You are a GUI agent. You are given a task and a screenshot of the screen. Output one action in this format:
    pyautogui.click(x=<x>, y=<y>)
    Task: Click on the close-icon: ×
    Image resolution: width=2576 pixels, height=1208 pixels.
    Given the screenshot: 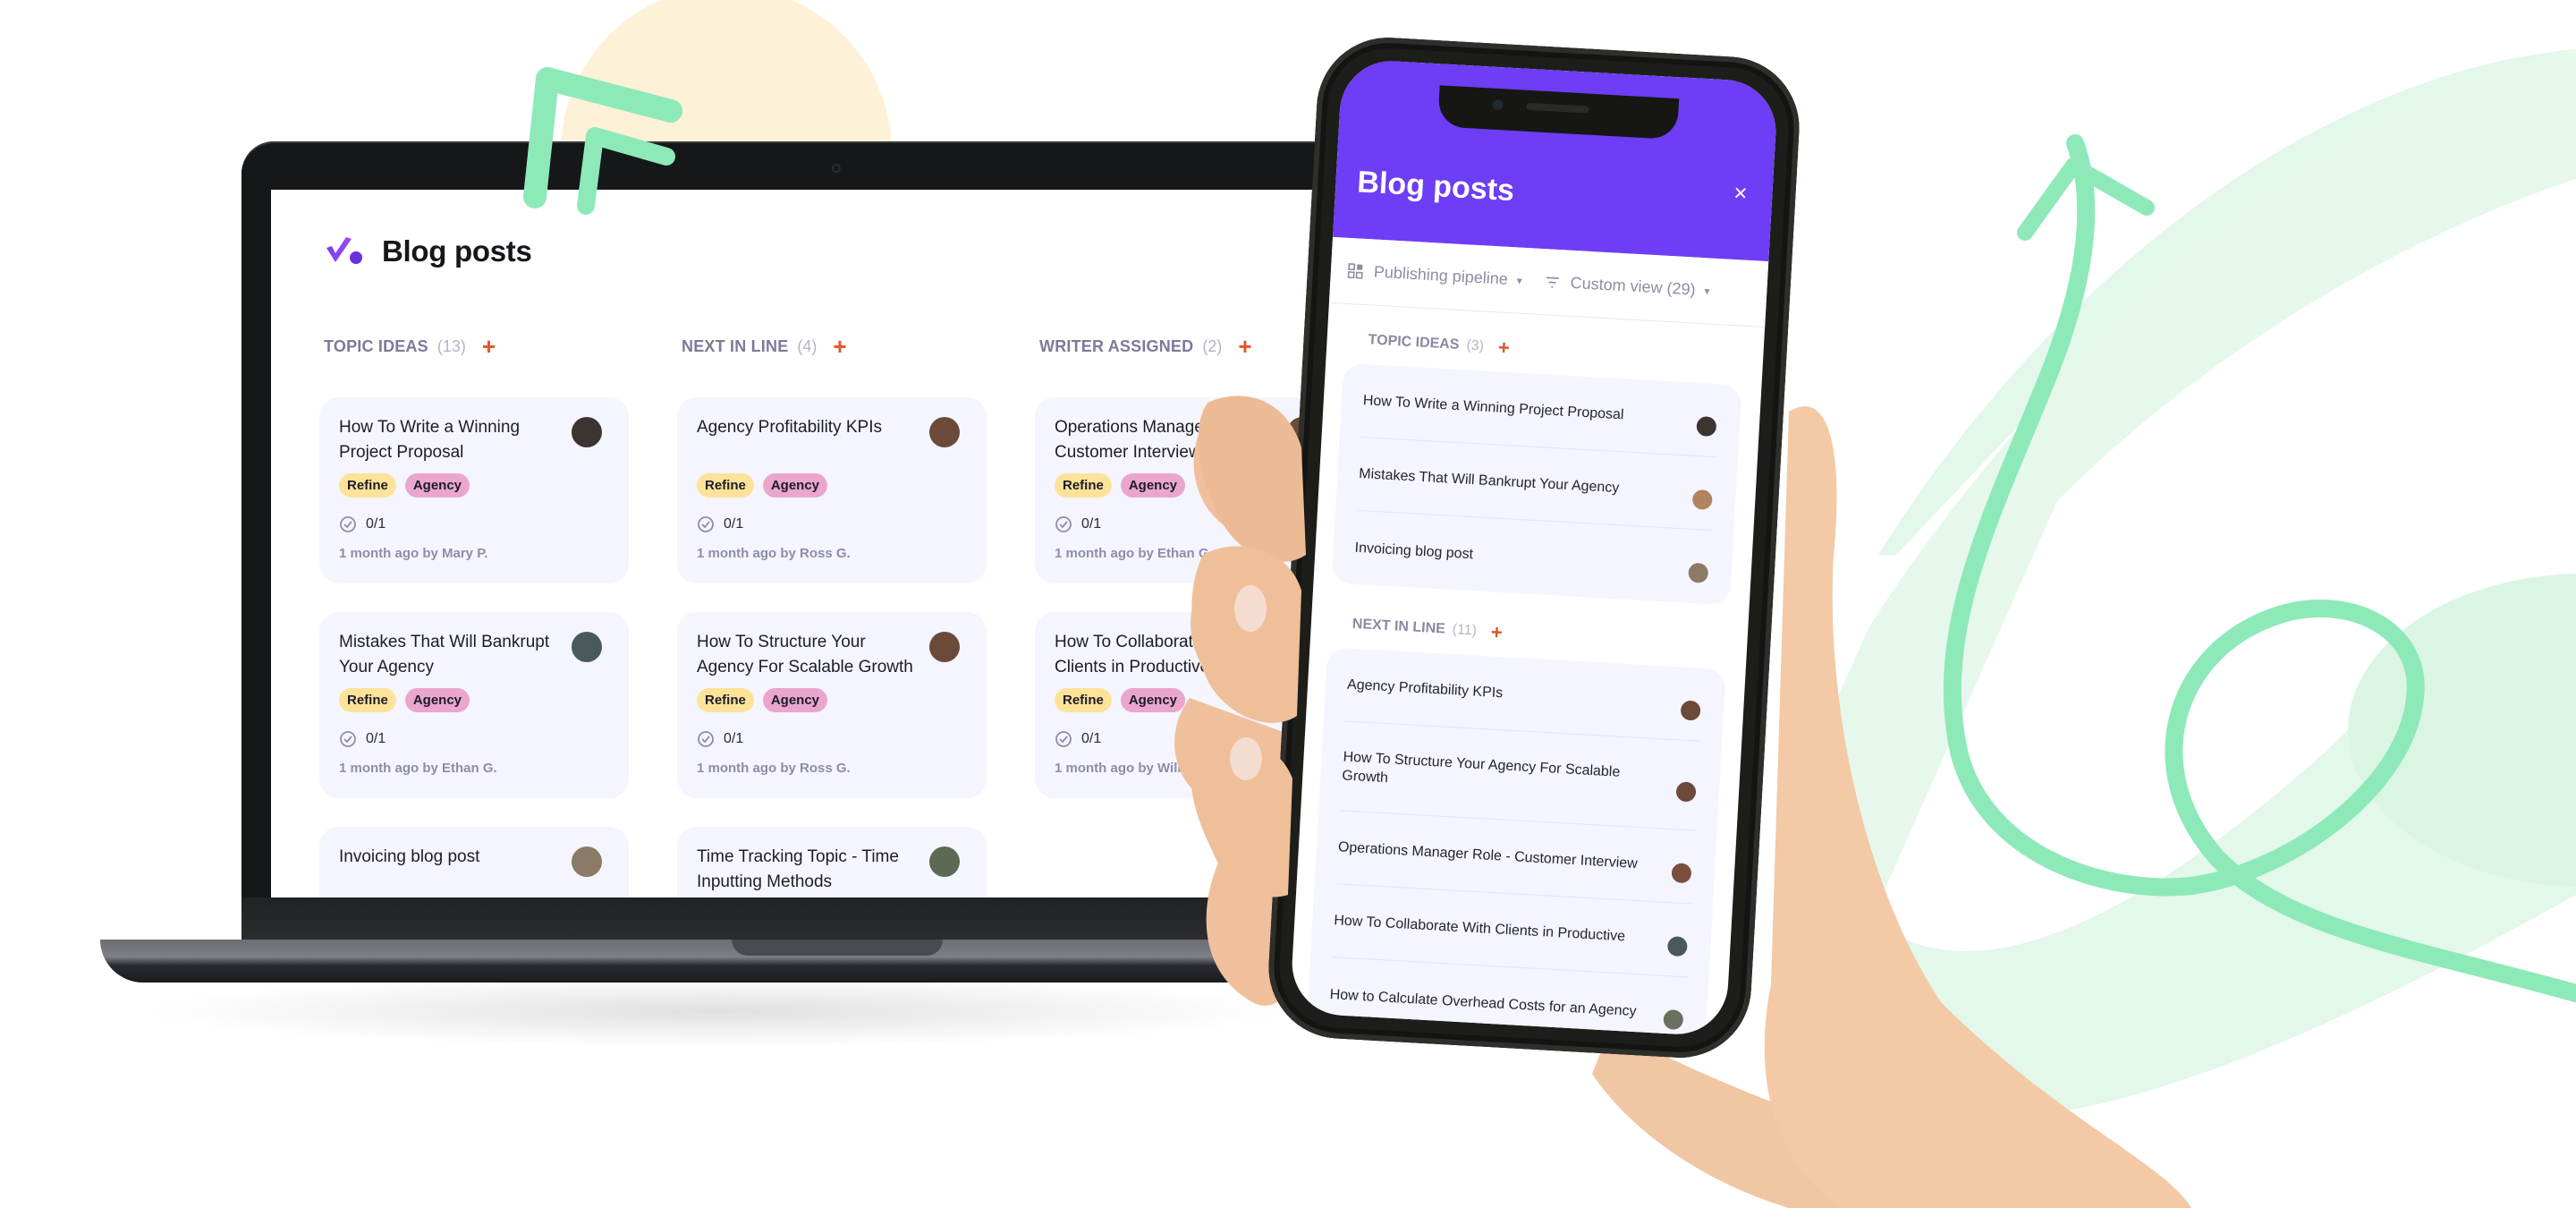 What is the action you would take?
    pyautogui.click(x=1740, y=193)
    